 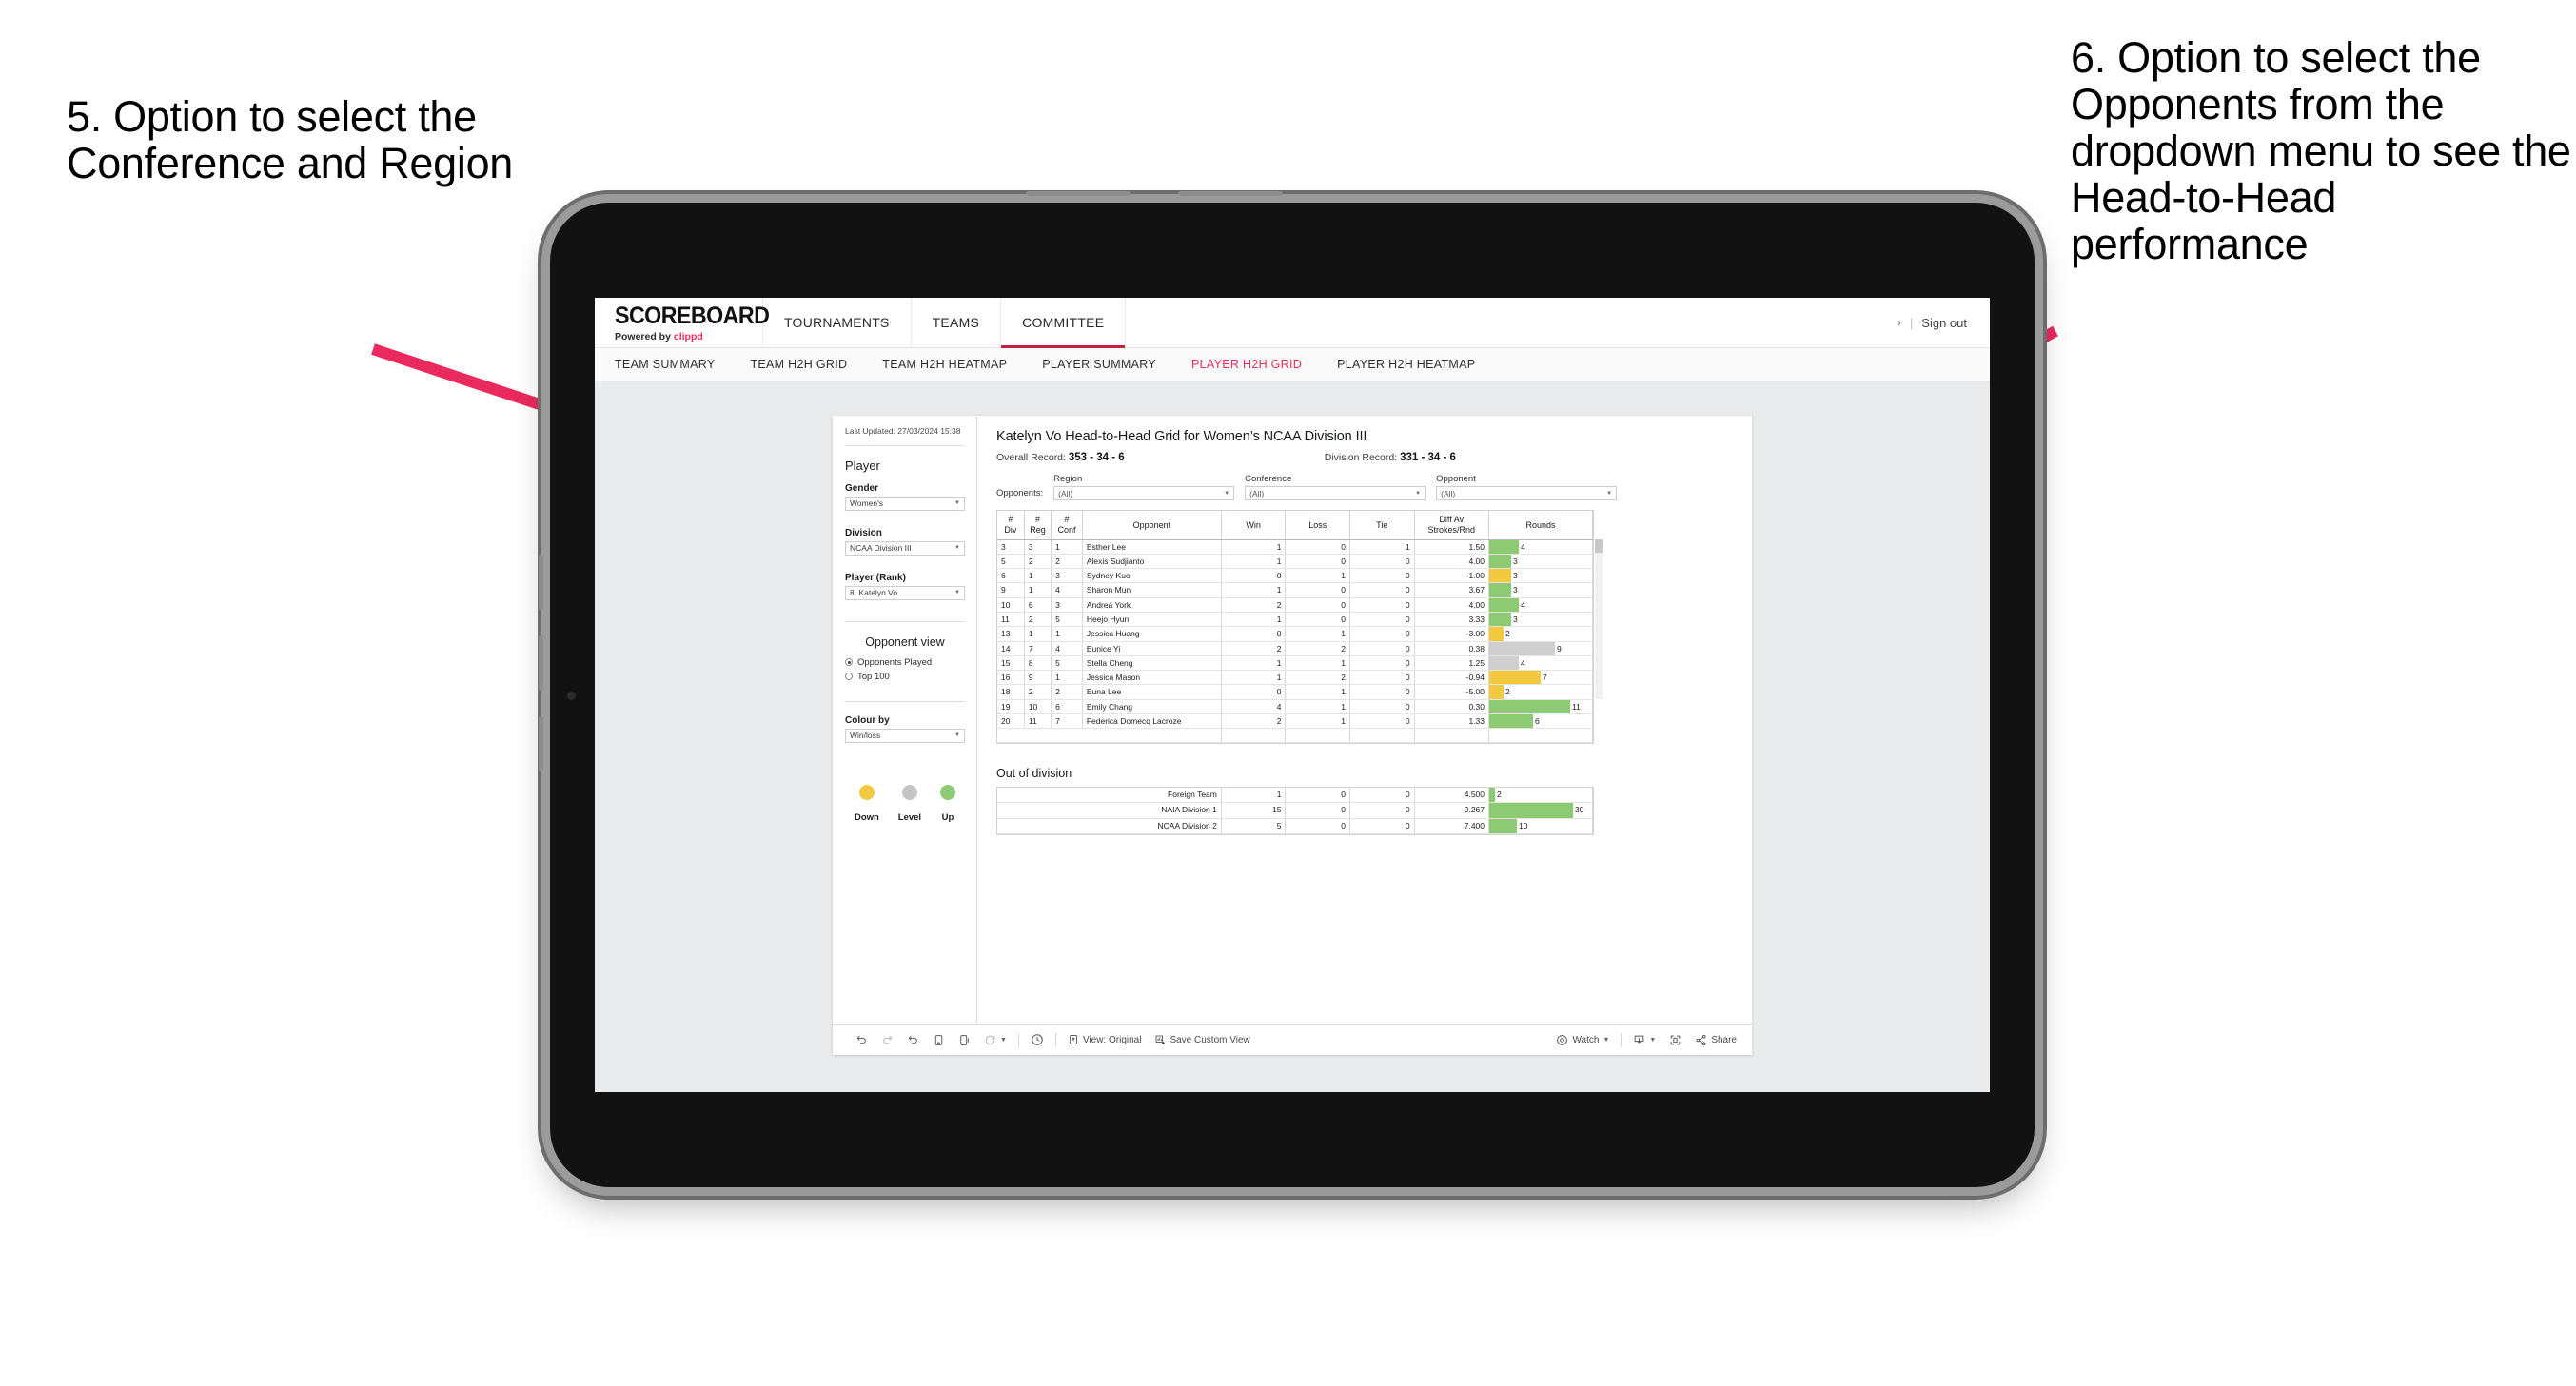 What do you see at coordinates (939, 1040) in the screenshot?
I see `refresh-data-button` at bounding box center [939, 1040].